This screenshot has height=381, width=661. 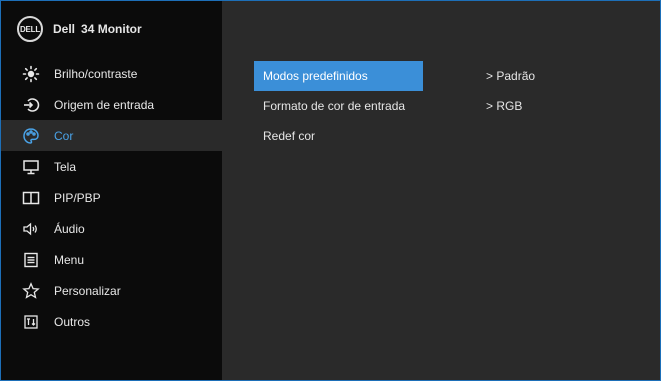 I want to click on input-source-icon, so click(x=31, y=105).